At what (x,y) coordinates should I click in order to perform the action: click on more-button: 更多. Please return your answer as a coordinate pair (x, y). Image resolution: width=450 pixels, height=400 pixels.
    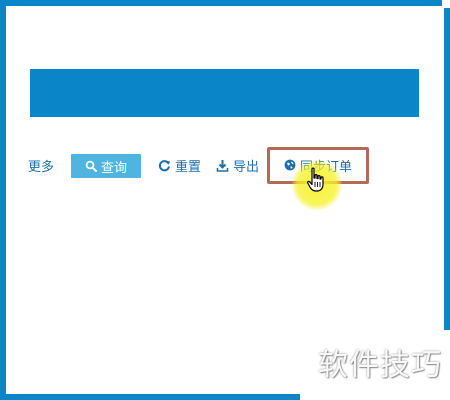
    Looking at the image, I should click on (41, 165).